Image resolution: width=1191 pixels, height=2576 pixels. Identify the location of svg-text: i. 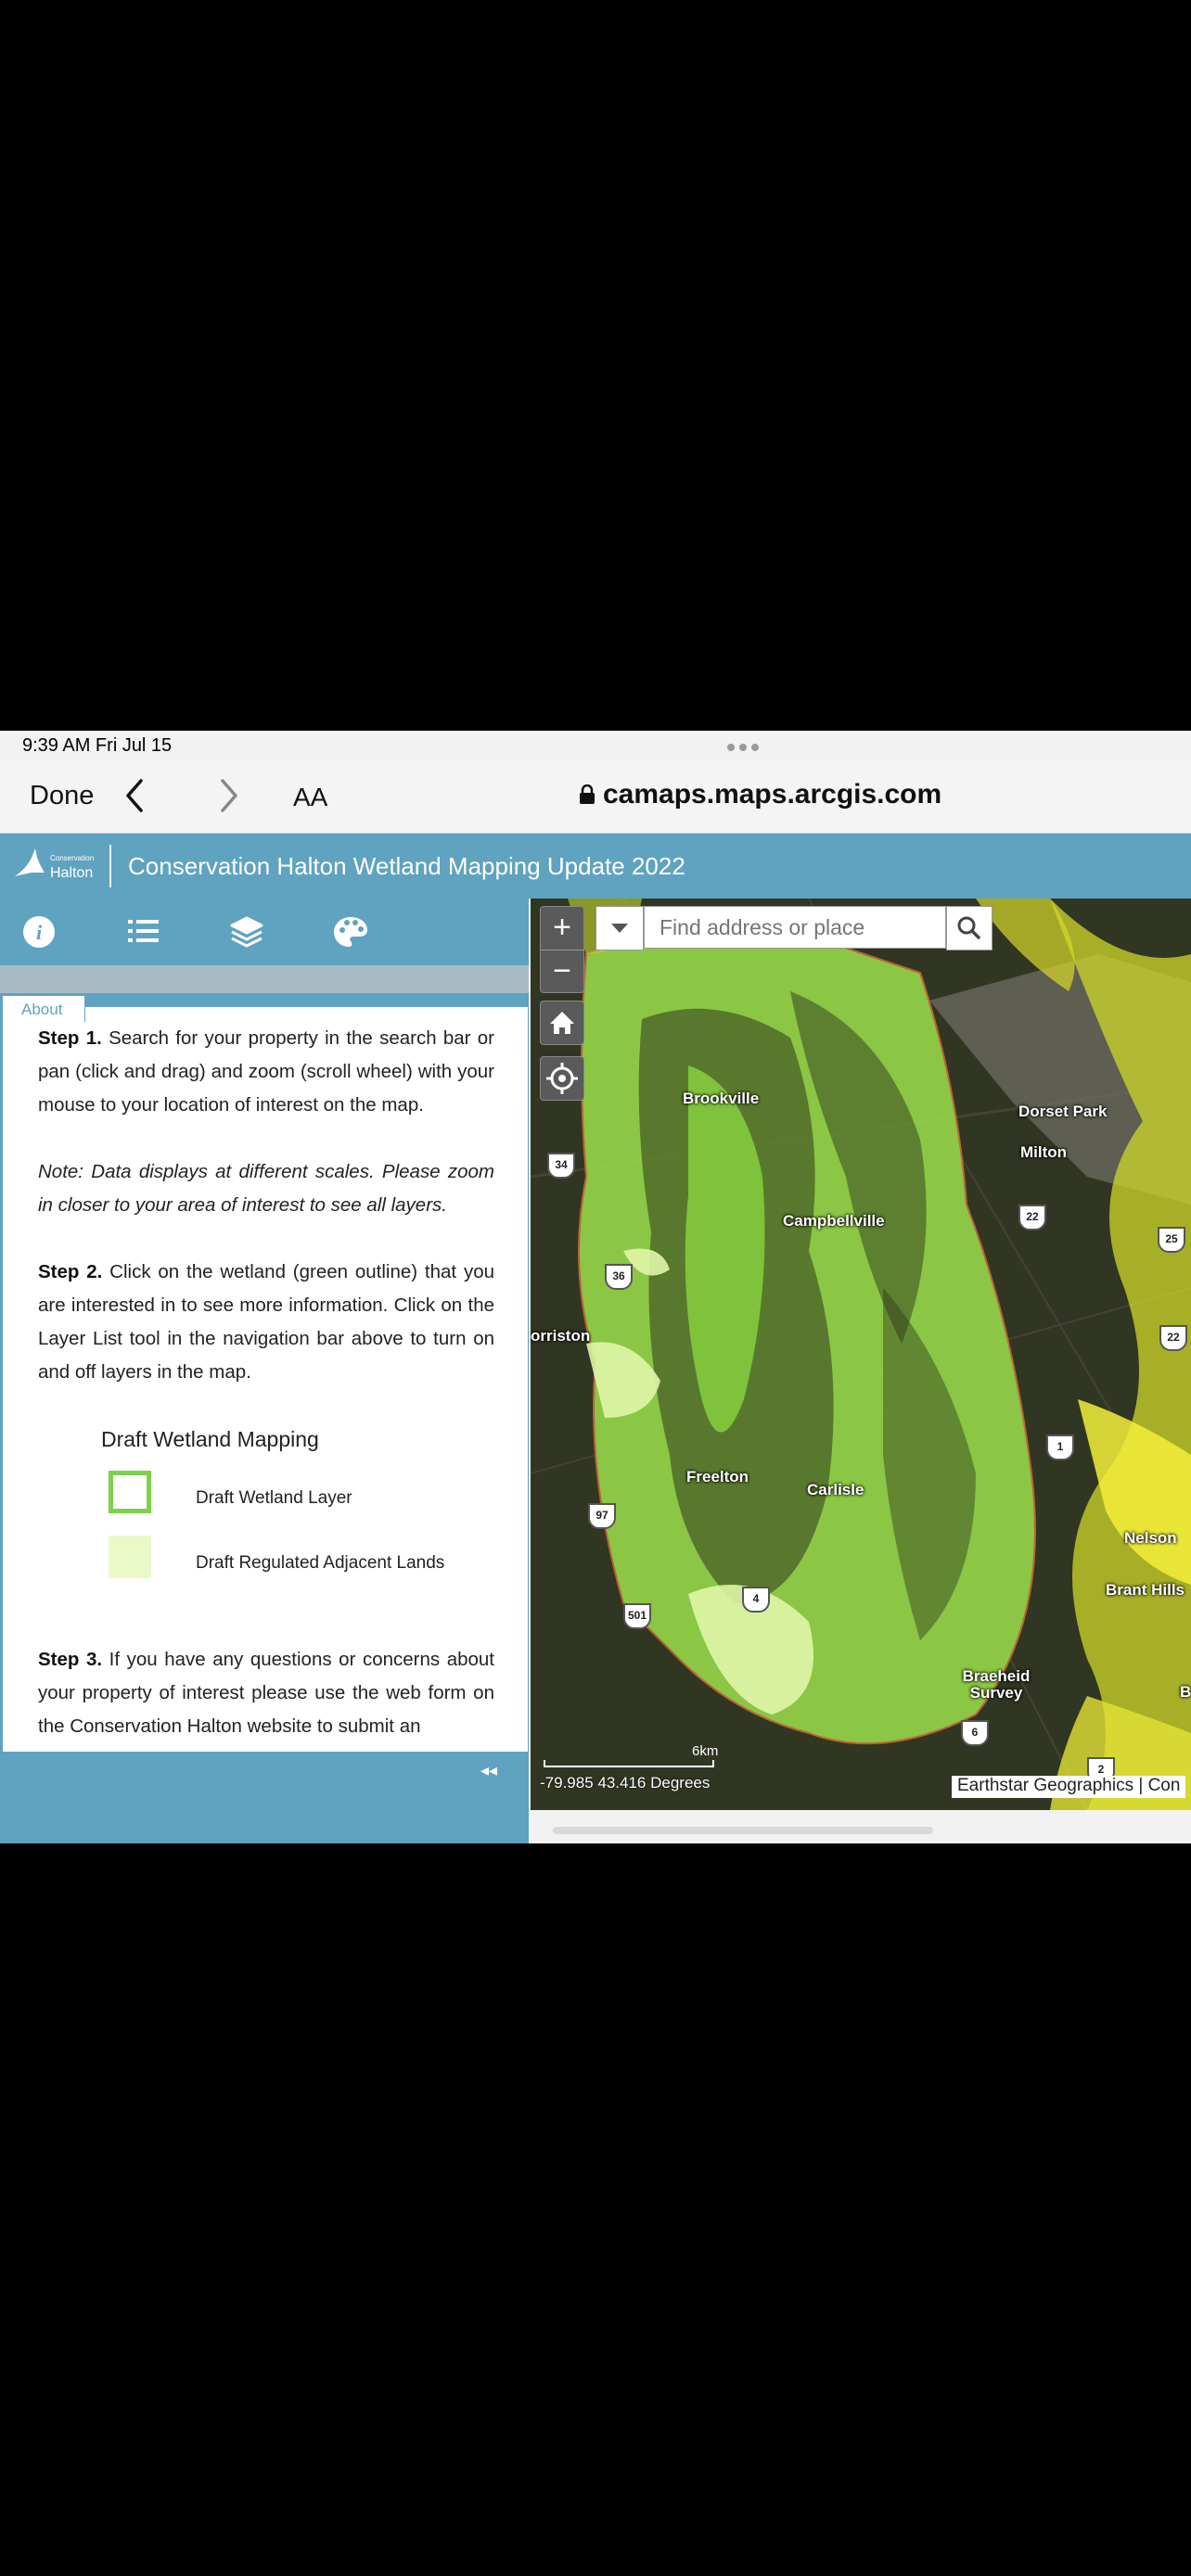
(39, 933).